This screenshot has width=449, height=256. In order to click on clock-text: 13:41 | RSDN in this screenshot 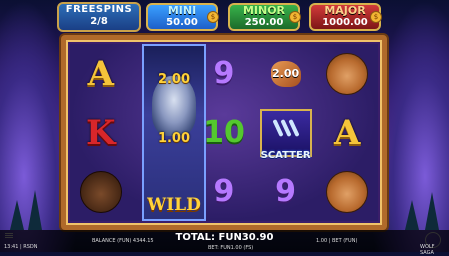, I will do `click(21, 247)`.